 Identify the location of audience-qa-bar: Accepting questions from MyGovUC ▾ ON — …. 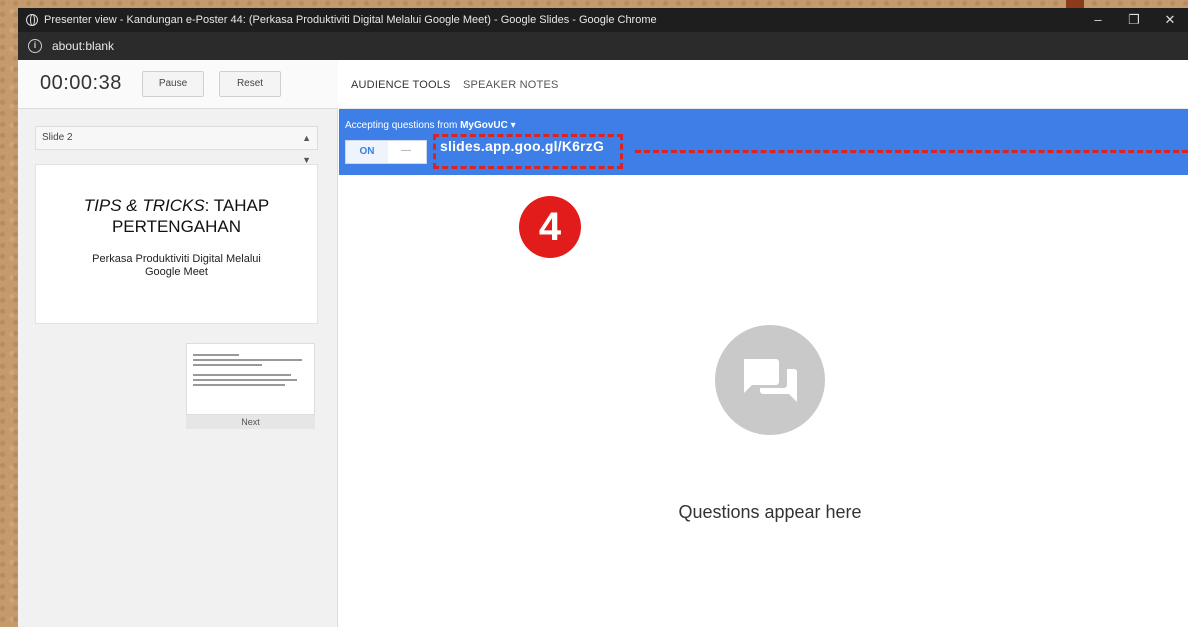
(763, 142).